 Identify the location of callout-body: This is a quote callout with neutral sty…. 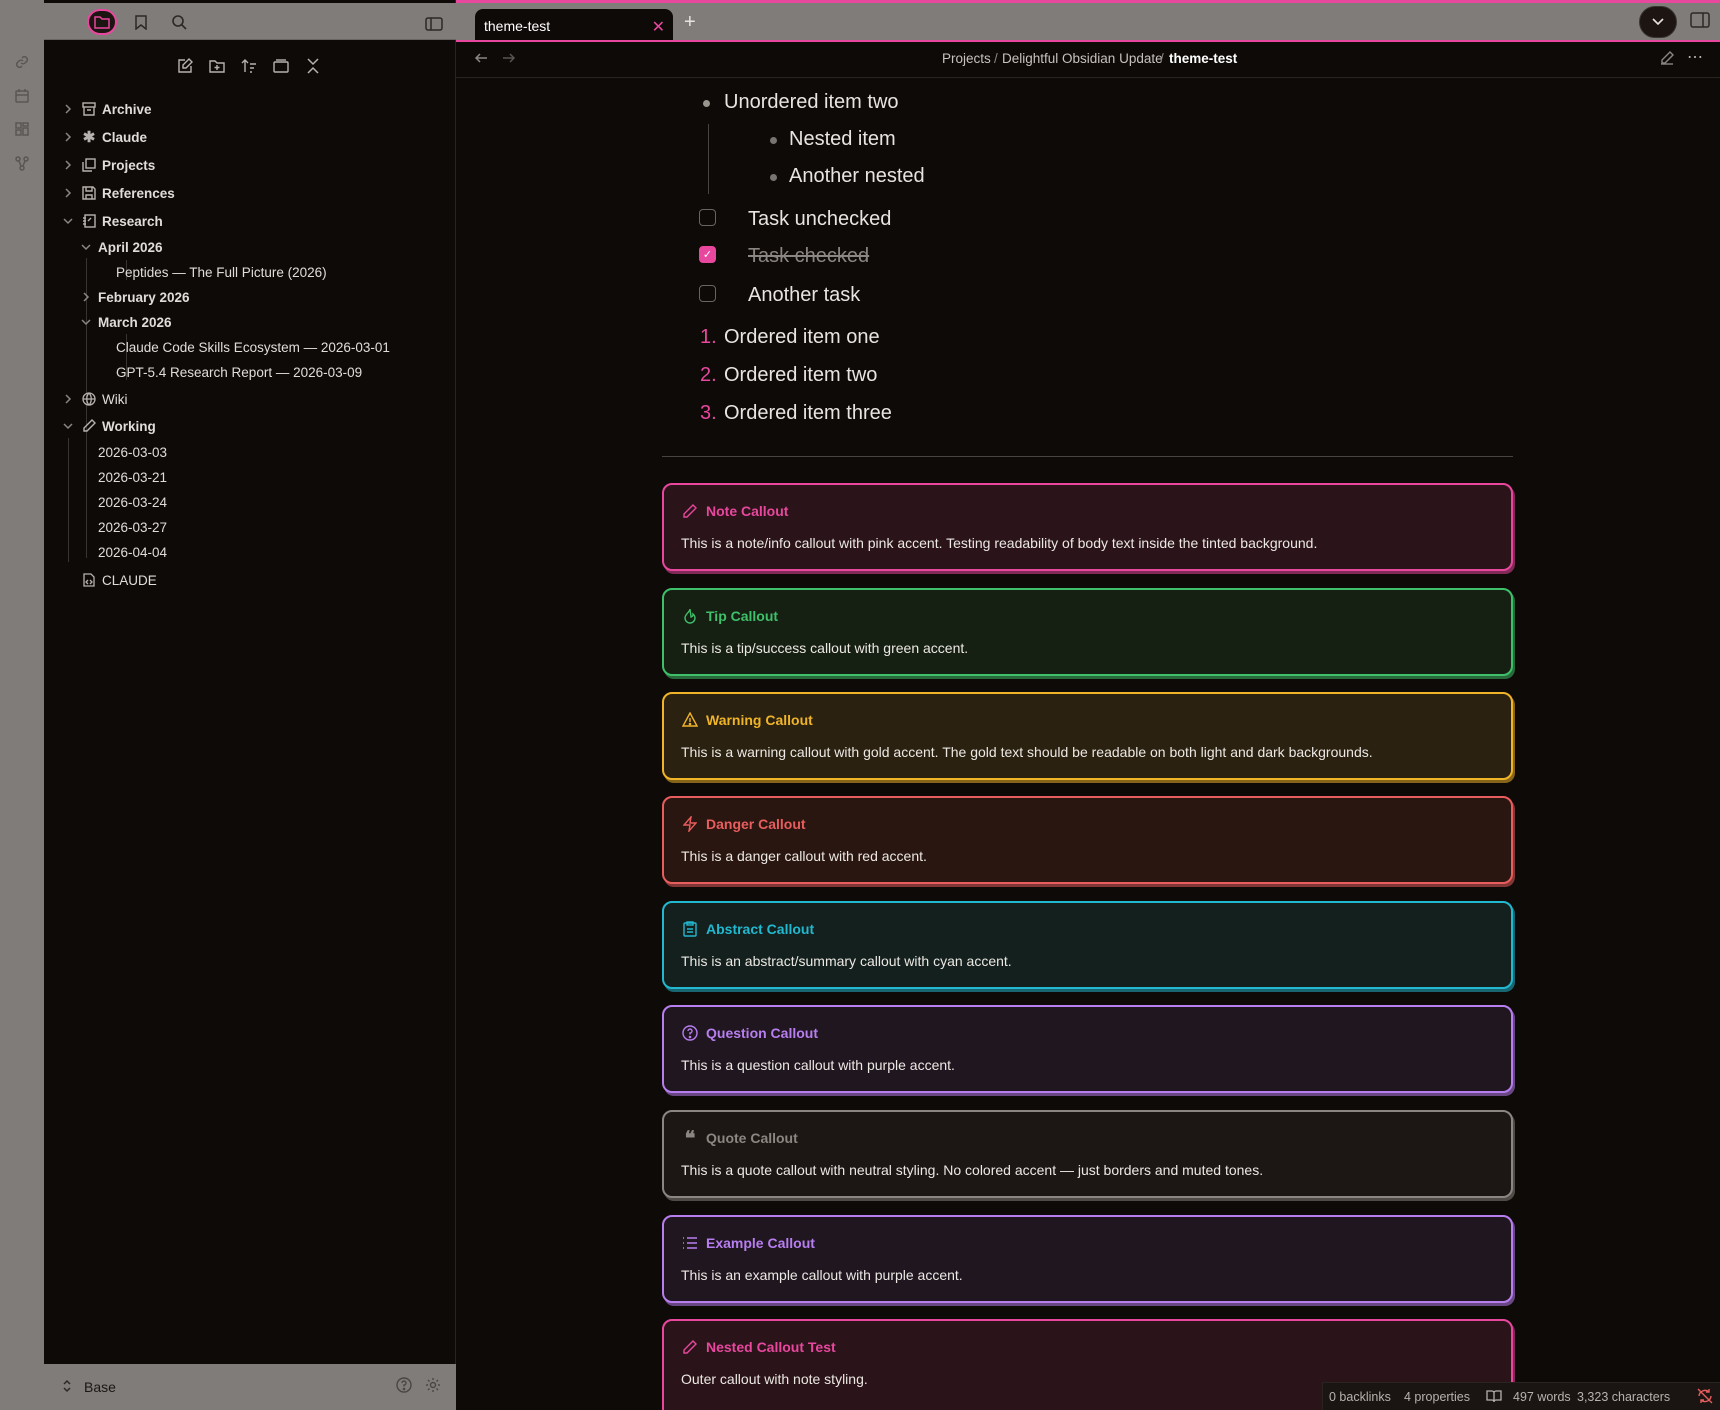
(972, 1170).